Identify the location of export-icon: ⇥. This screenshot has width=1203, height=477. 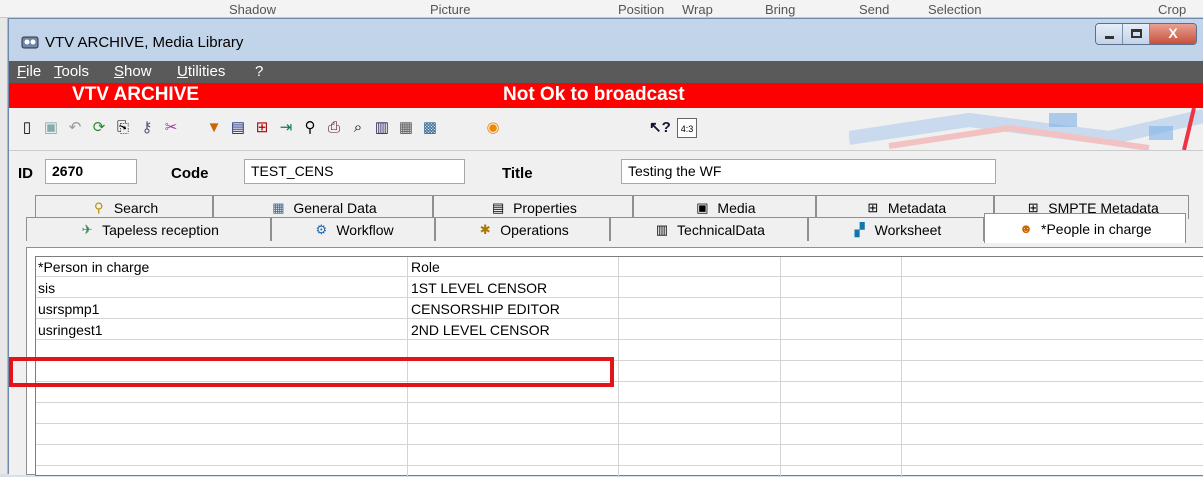
(286, 128).